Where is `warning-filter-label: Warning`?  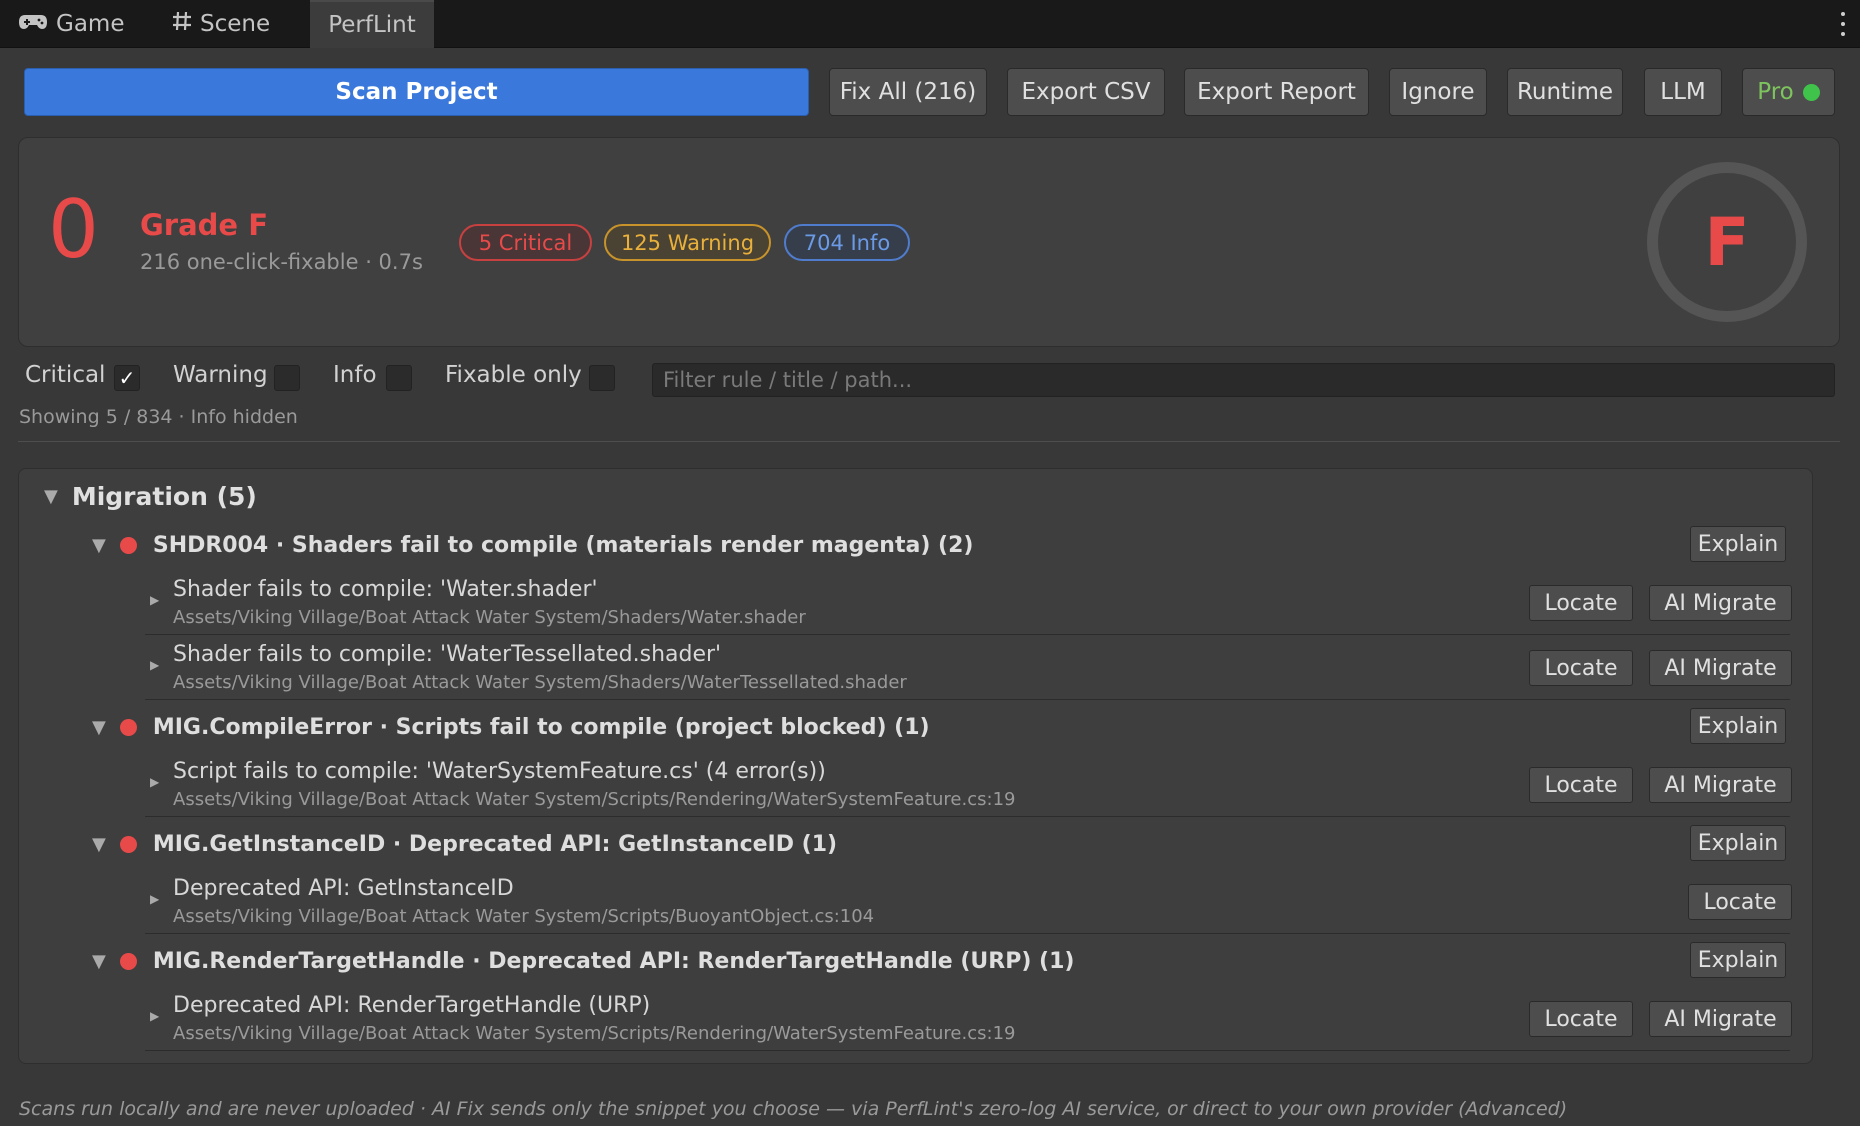
warning-filter-label: Warning is located at coordinates (220, 375).